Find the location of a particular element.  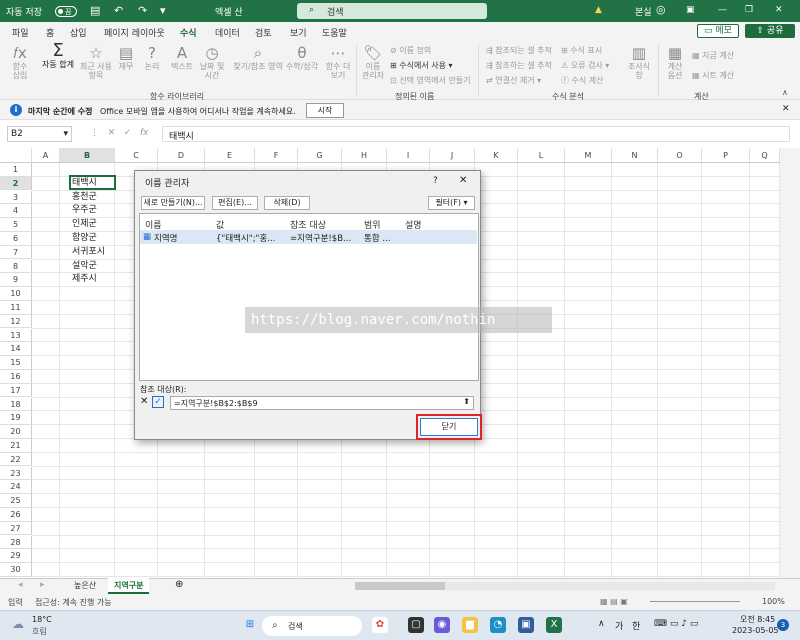

row-header: 19 is located at coordinates (16, 418).